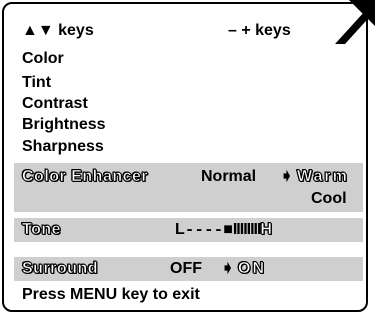 The height and width of the screenshot is (312, 375). Describe the element at coordinates (63, 147) in the screenshot. I see `menu-item-sharpness: Sharpness` at that location.